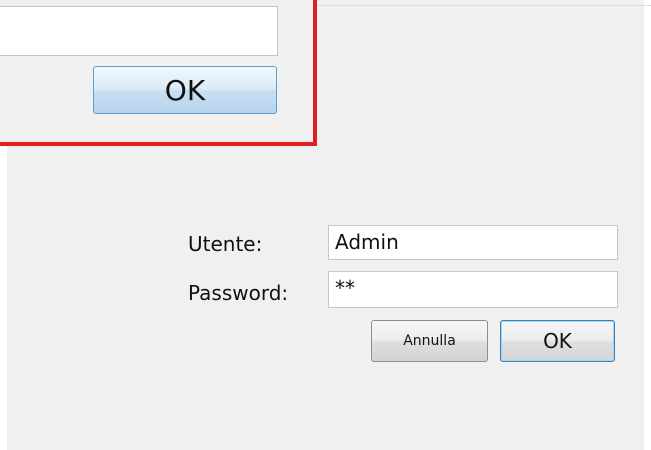 Image resolution: width=651 pixels, height=450 pixels. Describe the element at coordinates (473, 289) in the screenshot. I see `password-field: **` at that location.